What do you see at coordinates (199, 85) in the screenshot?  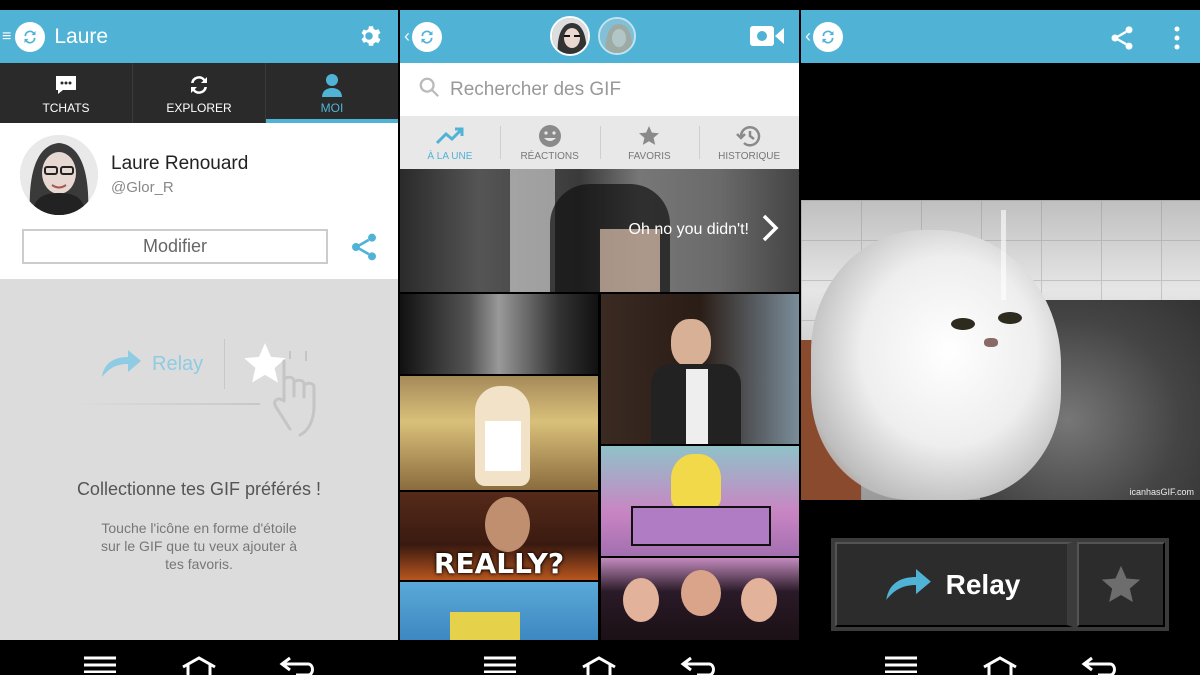 I see `refresh-icon` at bounding box center [199, 85].